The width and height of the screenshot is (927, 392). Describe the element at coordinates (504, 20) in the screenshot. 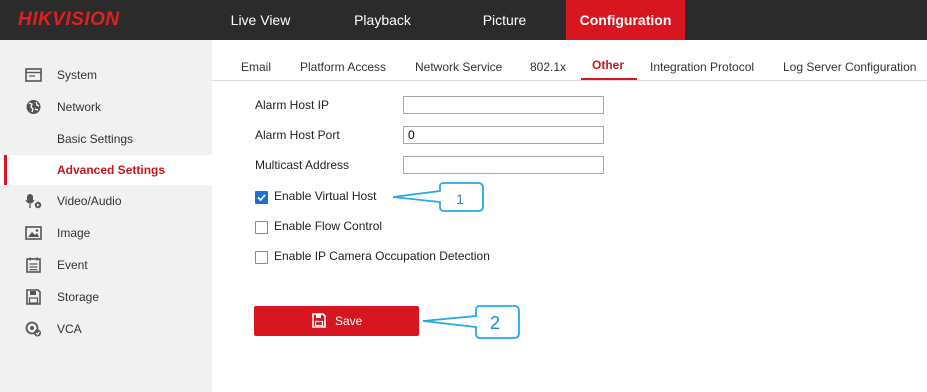

I see `topnav-picture: Picture` at that location.